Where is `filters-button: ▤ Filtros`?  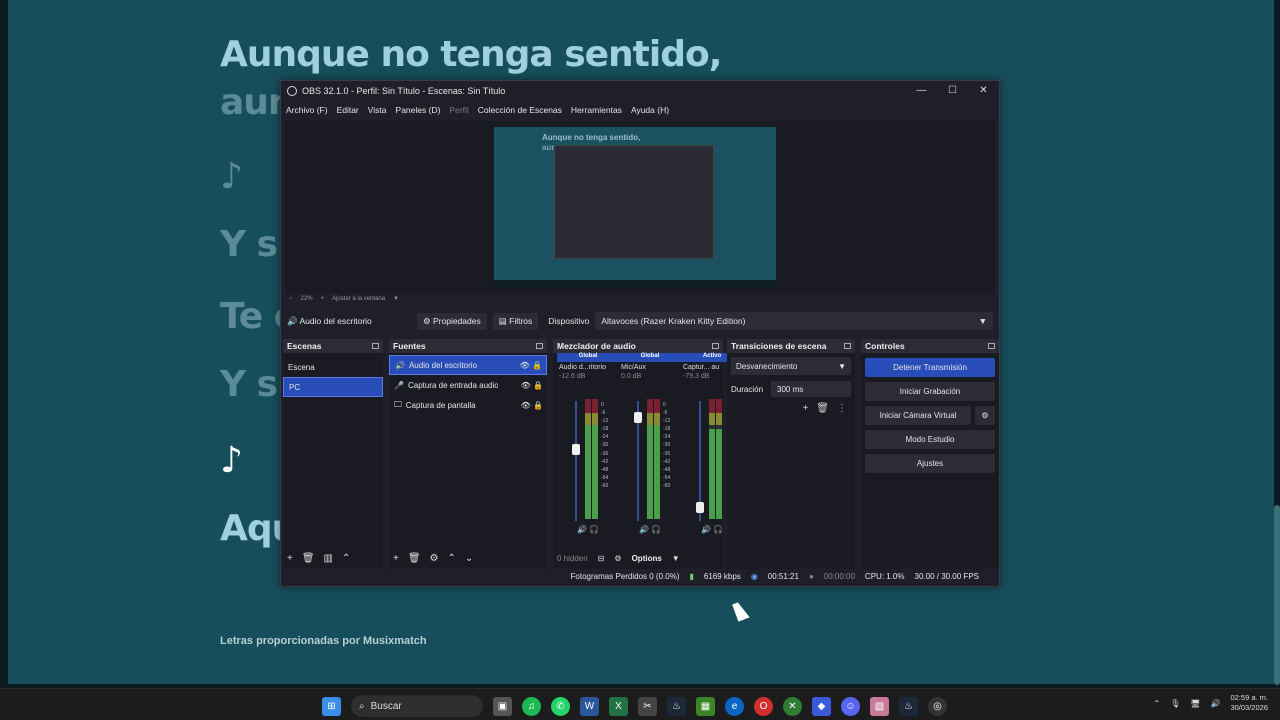 filters-button: ▤ Filtros is located at coordinates (515, 321).